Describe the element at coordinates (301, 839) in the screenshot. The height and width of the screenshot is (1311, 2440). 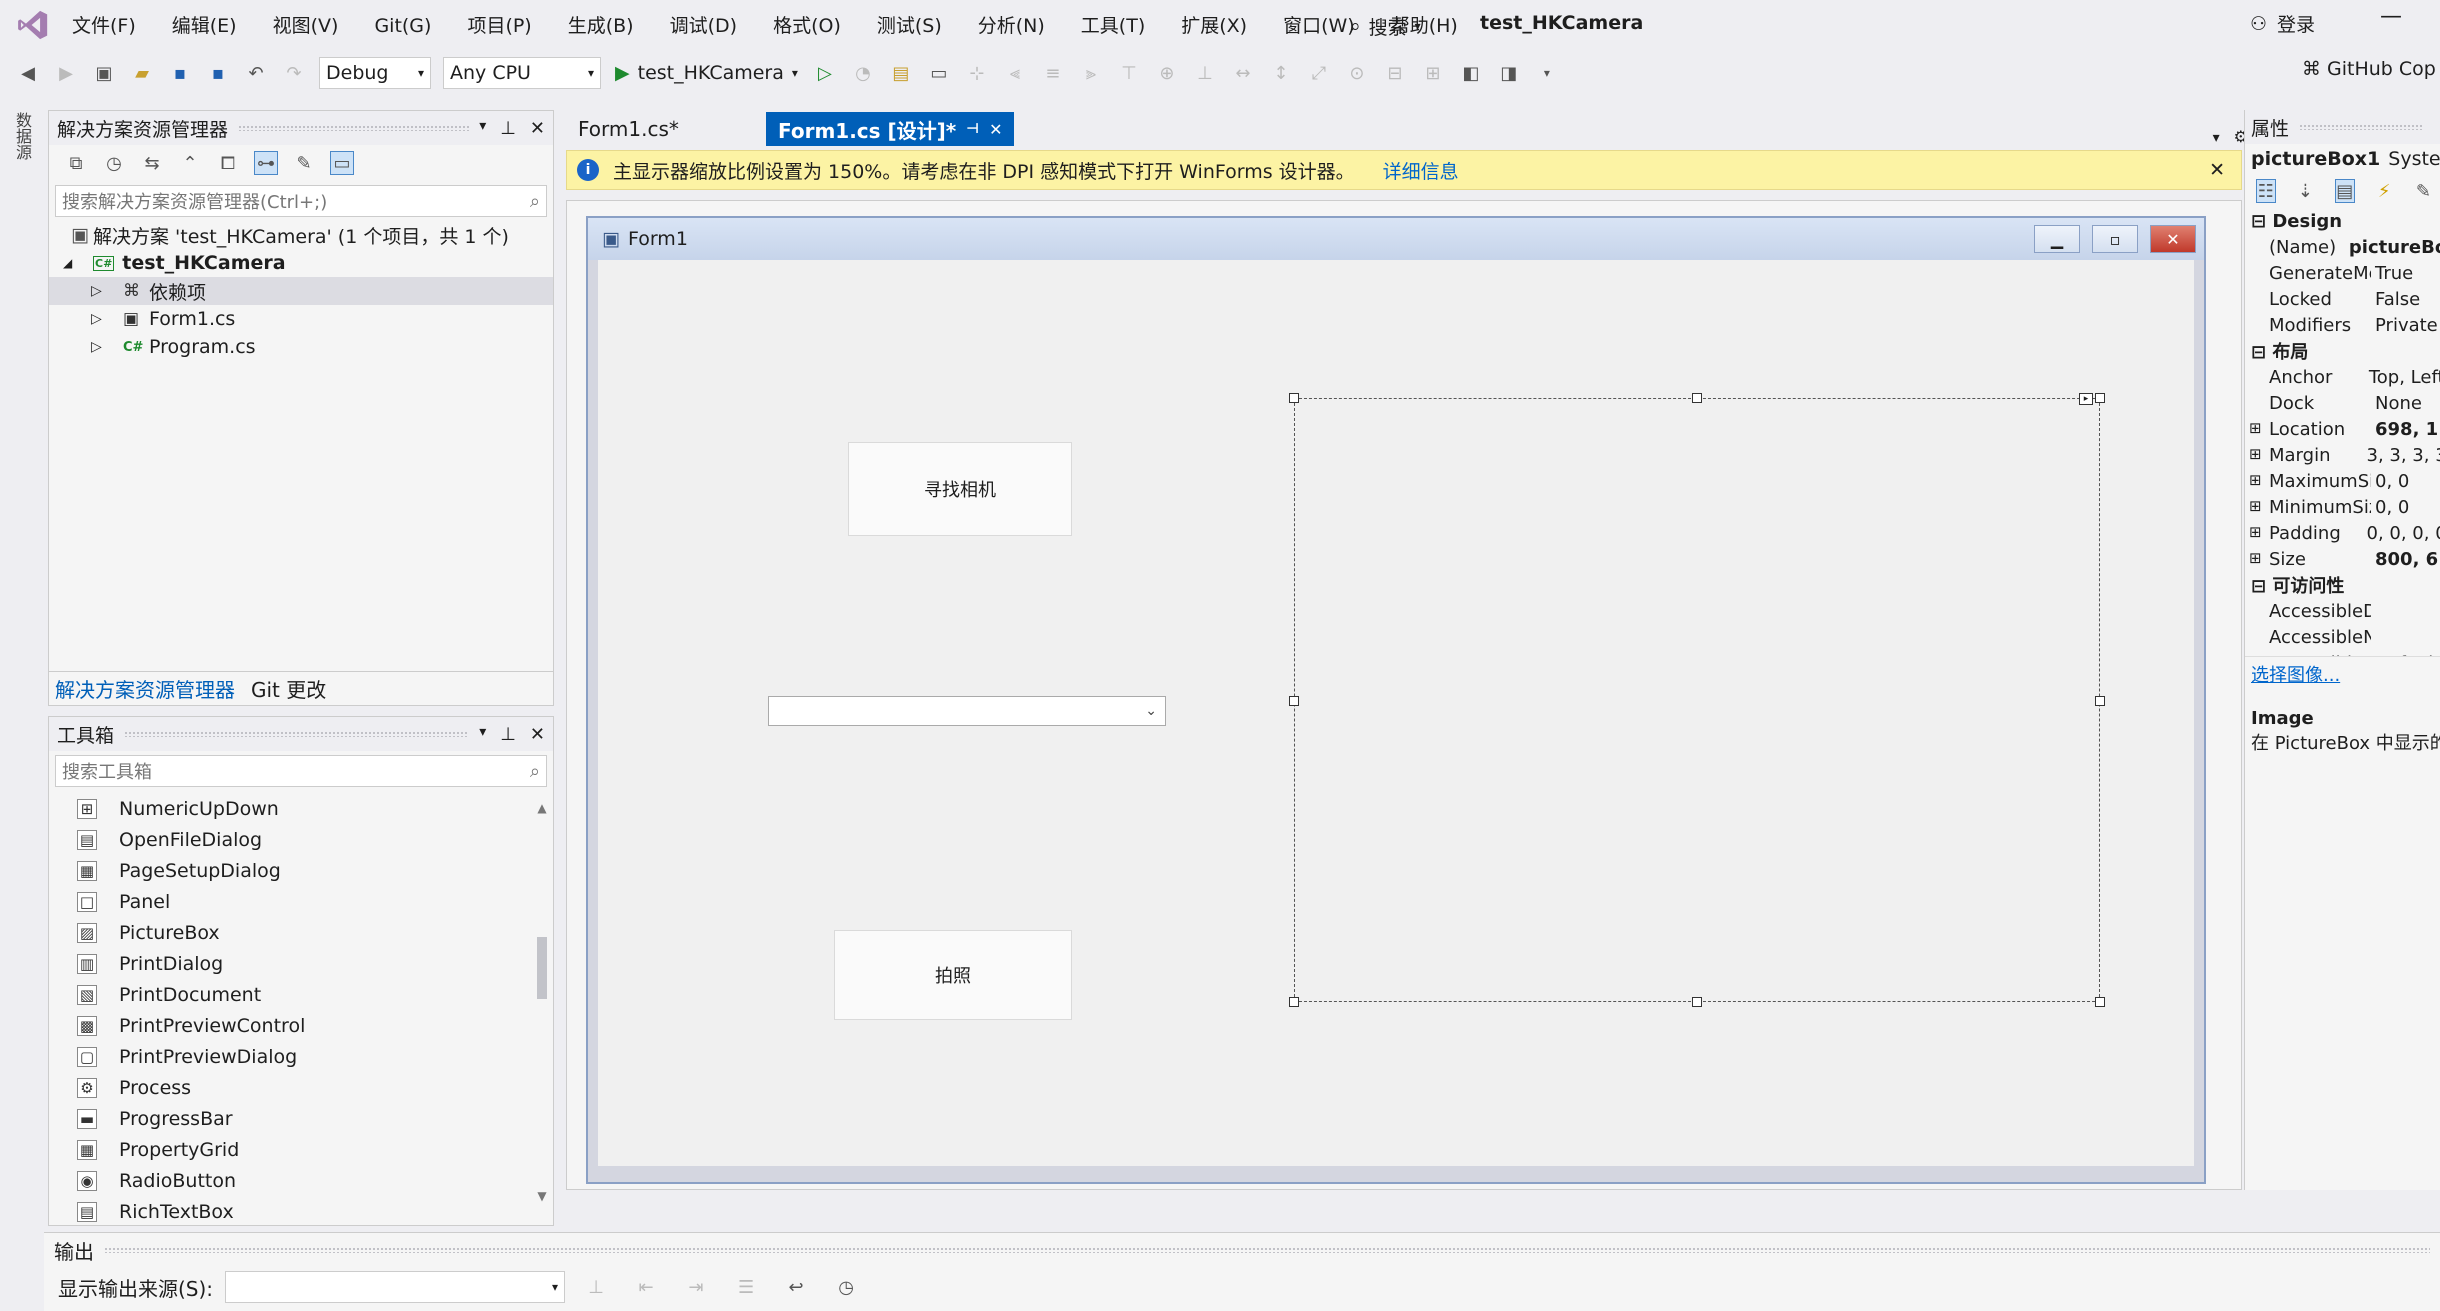
I see `toolbox-item: ▤ OpenFileDialog` at that location.